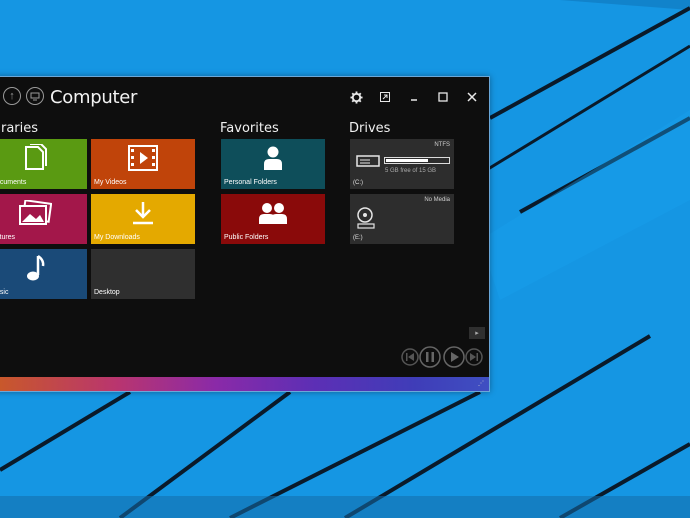  I want to click on music-icon, so click(43, 268).